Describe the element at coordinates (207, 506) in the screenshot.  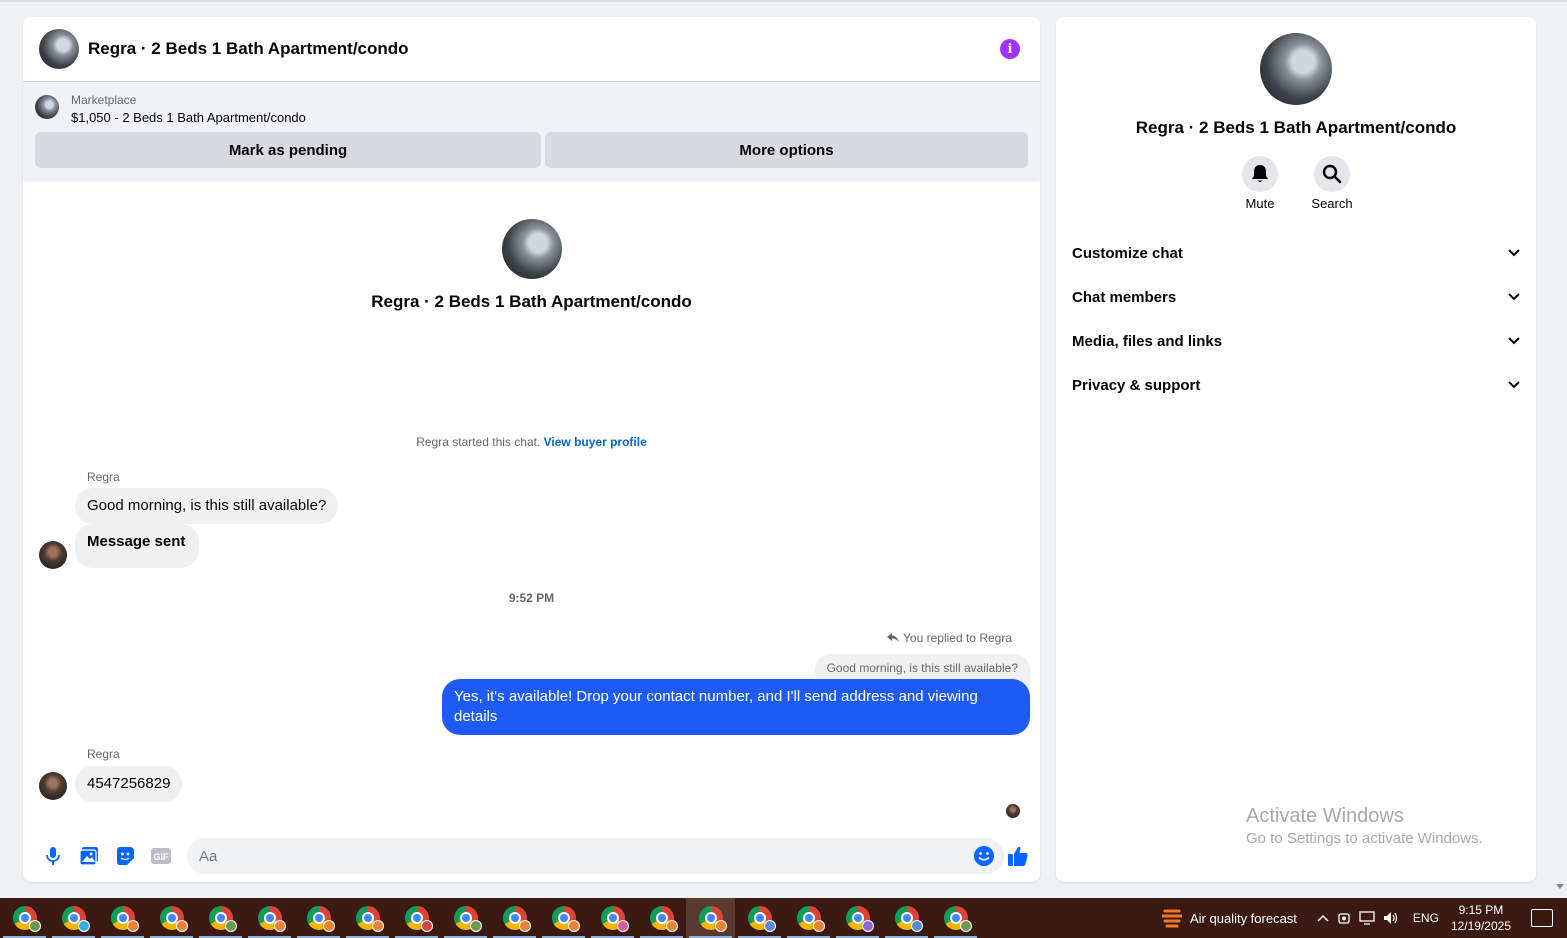
I see `incoming-message: Good morning, is this still available?` at that location.